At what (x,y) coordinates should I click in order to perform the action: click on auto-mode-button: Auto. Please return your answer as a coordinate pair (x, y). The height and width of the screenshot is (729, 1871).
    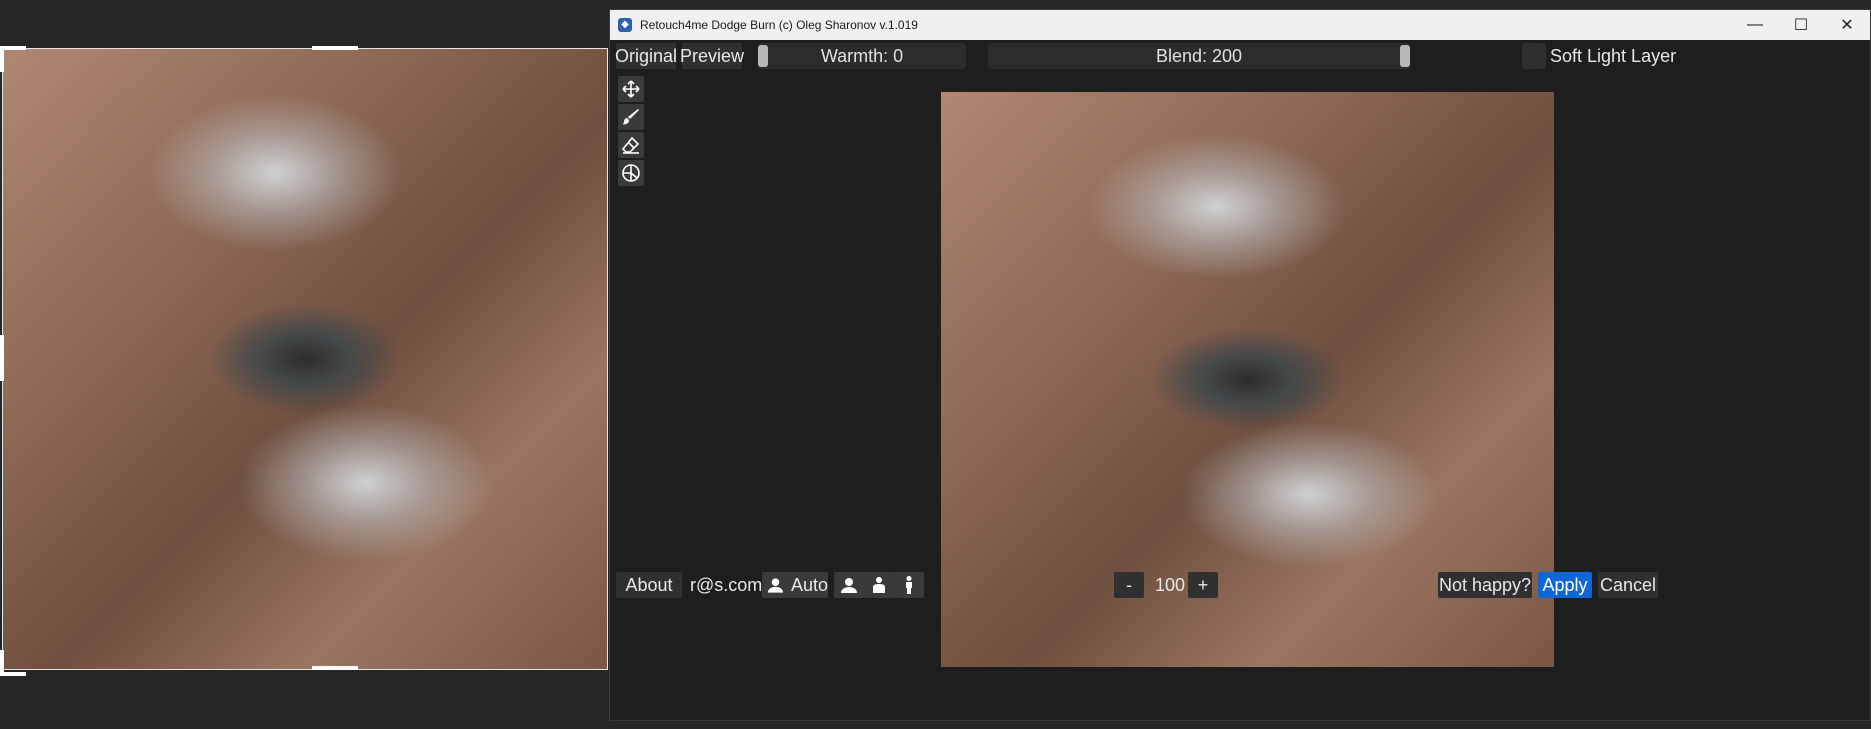
    Looking at the image, I should click on (795, 585).